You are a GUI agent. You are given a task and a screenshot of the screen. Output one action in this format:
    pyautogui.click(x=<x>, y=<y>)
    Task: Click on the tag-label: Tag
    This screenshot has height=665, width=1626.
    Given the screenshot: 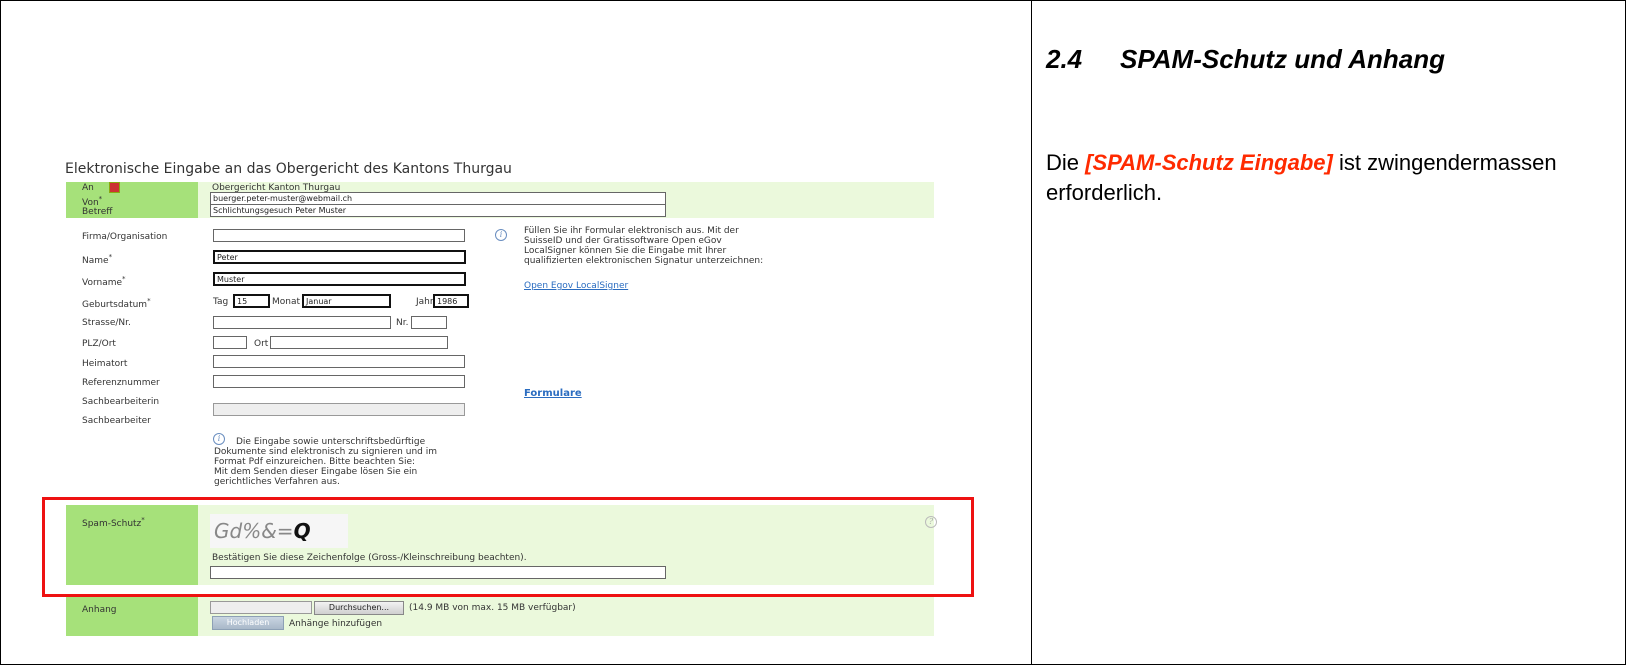 What is the action you would take?
    pyautogui.click(x=221, y=302)
    